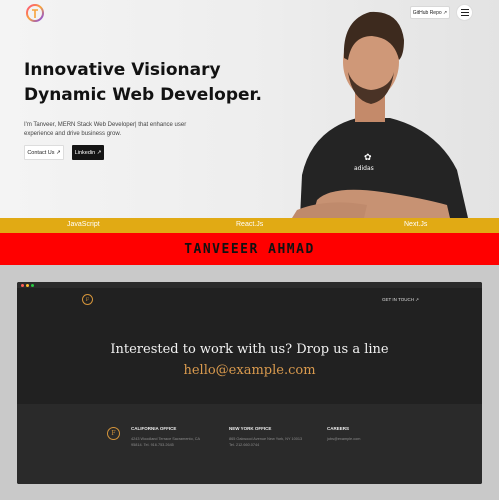 The image size is (499, 500). What do you see at coordinates (380, 114) in the screenshot?
I see `portrait-image: ✿ adidas` at bounding box center [380, 114].